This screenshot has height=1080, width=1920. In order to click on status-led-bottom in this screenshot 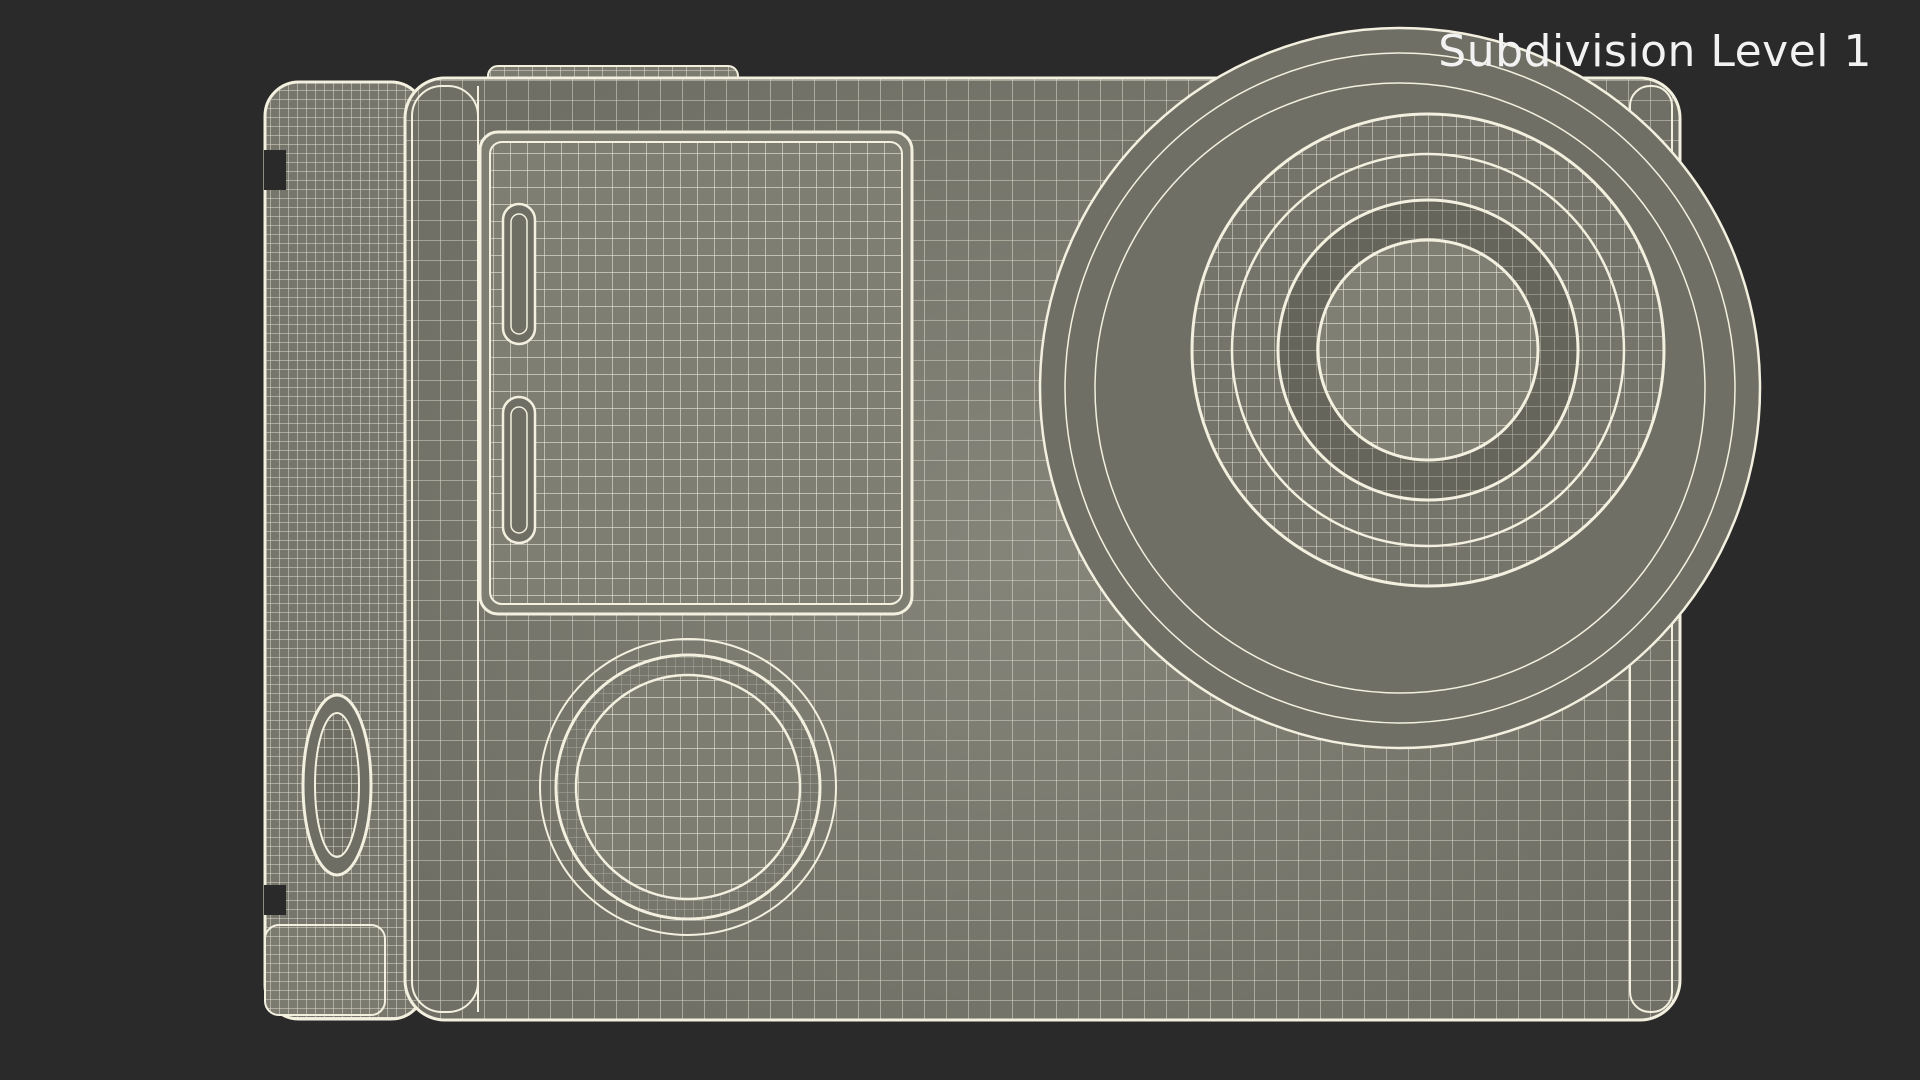, I will do `click(519, 470)`.